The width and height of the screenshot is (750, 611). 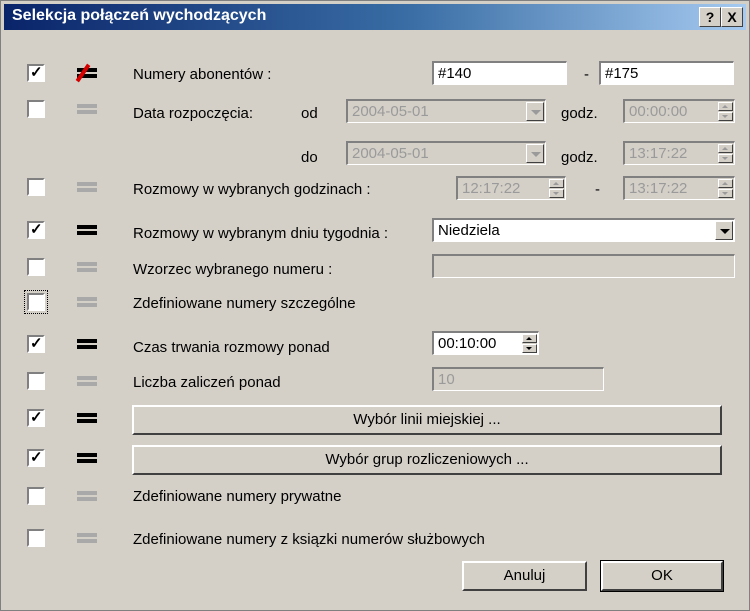 What do you see at coordinates (499, 73) in the screenshot?
I see `subscriber-from-input: #140` at bounding box center [499, 73].